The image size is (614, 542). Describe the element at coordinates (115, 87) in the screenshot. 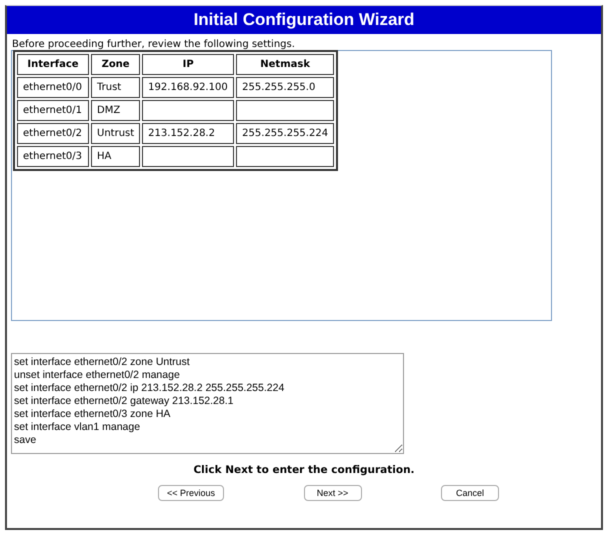

I see `table-cell: Trust` at that location.